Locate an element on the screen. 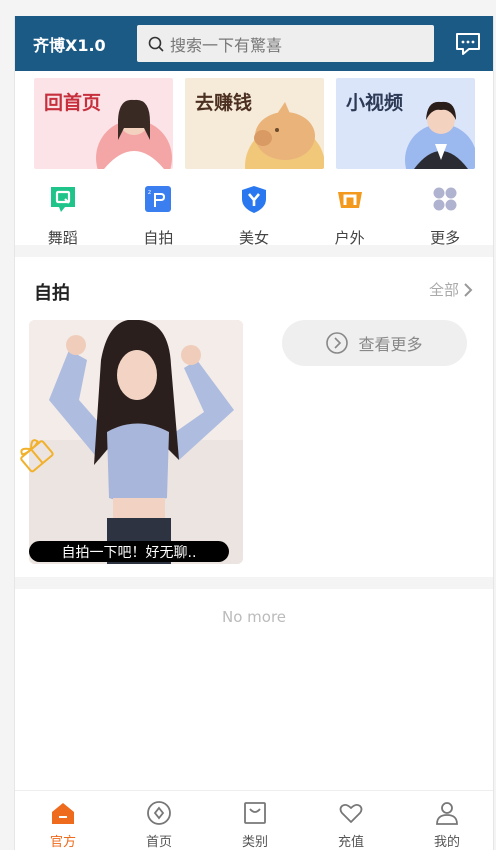  selfie-photo is located at coordinates (136, 442).